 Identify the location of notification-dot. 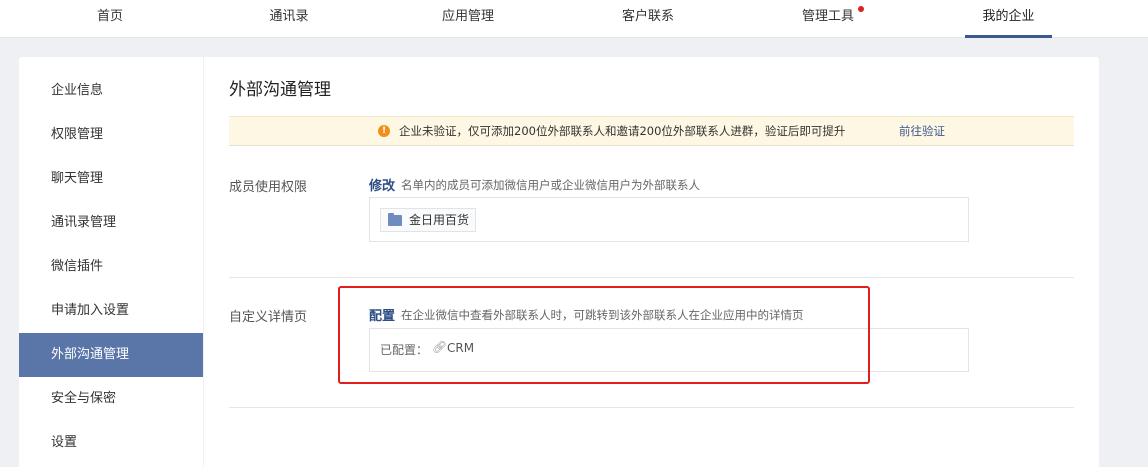
(861, 9).